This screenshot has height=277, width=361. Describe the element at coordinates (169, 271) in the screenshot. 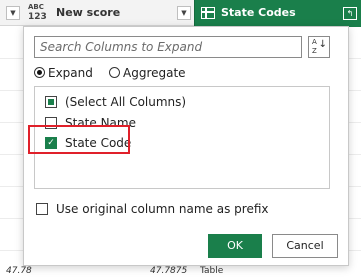

I see `cell-value: 47.7875` at that location.